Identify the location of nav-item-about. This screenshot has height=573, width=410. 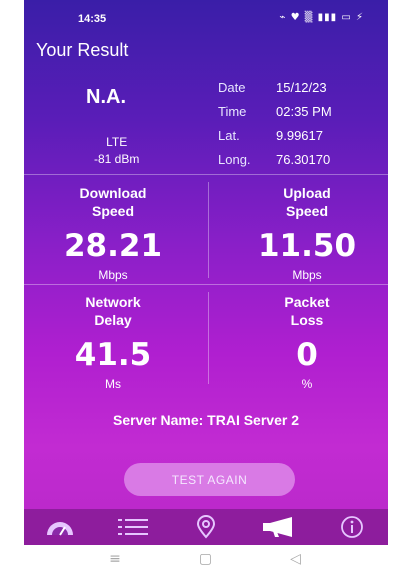
(351, 527).